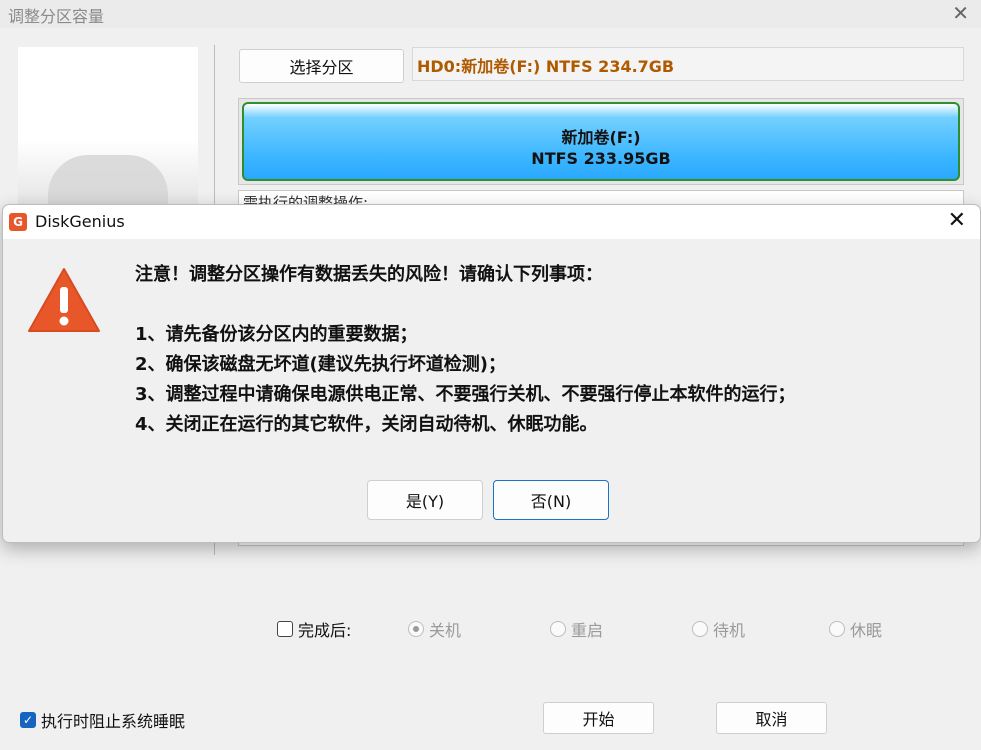  What do you see at coordinates (445, 630) in the screenshot?
I see `radio-shutdown-label: 关机` at bounding box center [445, 630].